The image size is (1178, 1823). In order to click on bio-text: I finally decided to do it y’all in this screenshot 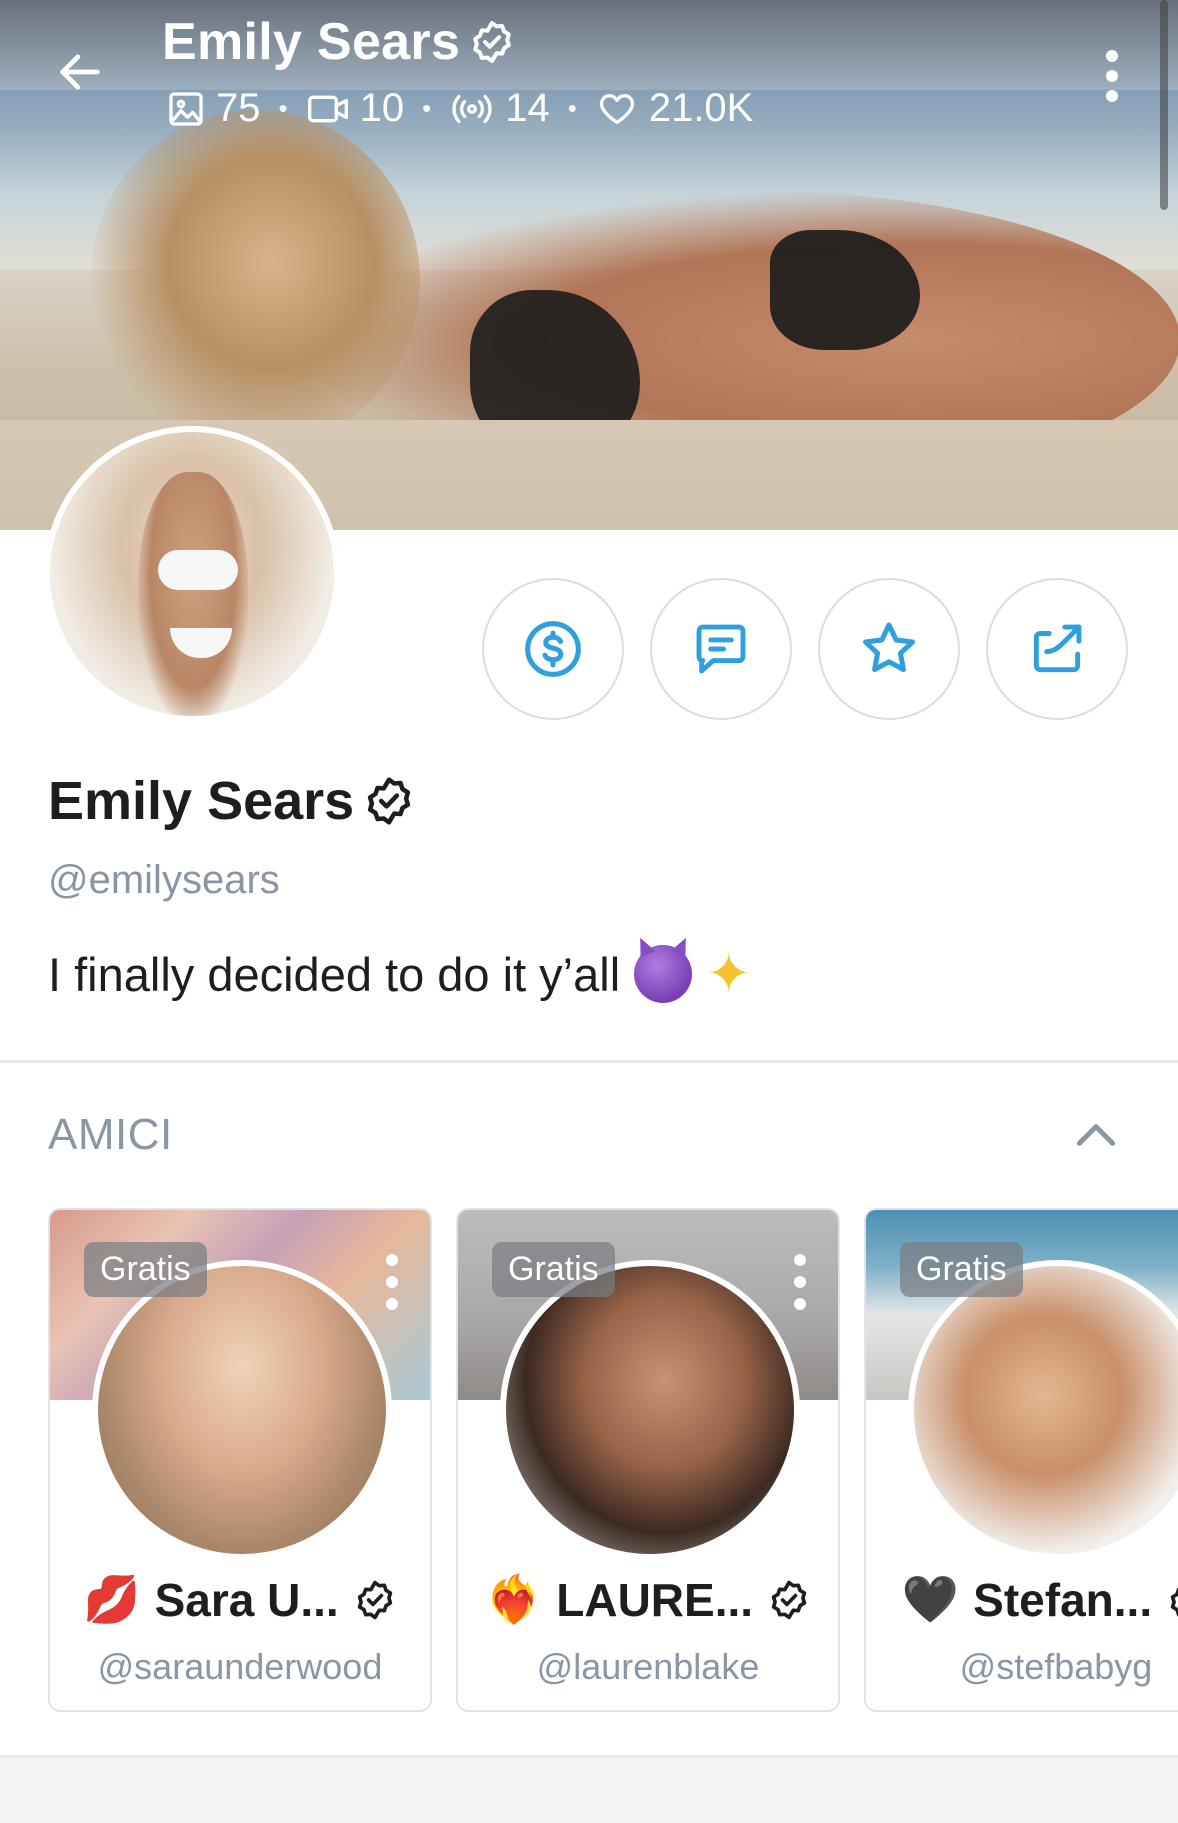, I will do `click(334, 974)`.